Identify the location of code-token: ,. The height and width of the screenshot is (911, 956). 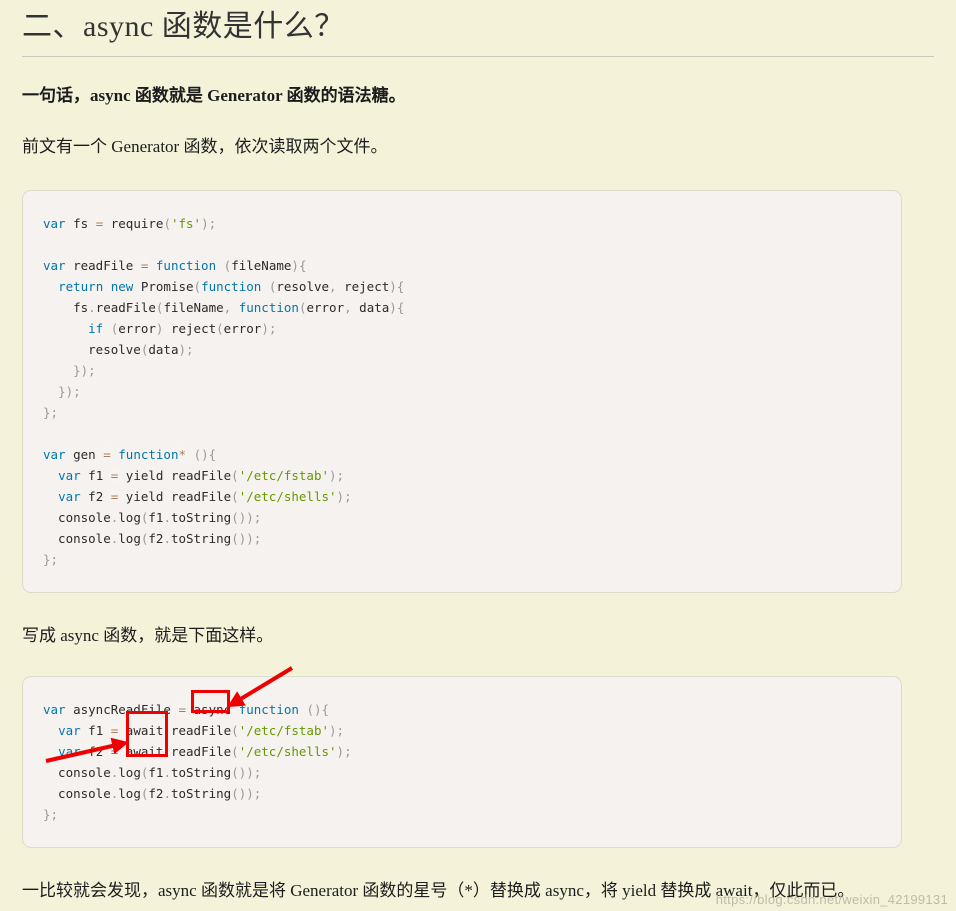
(348, 307).